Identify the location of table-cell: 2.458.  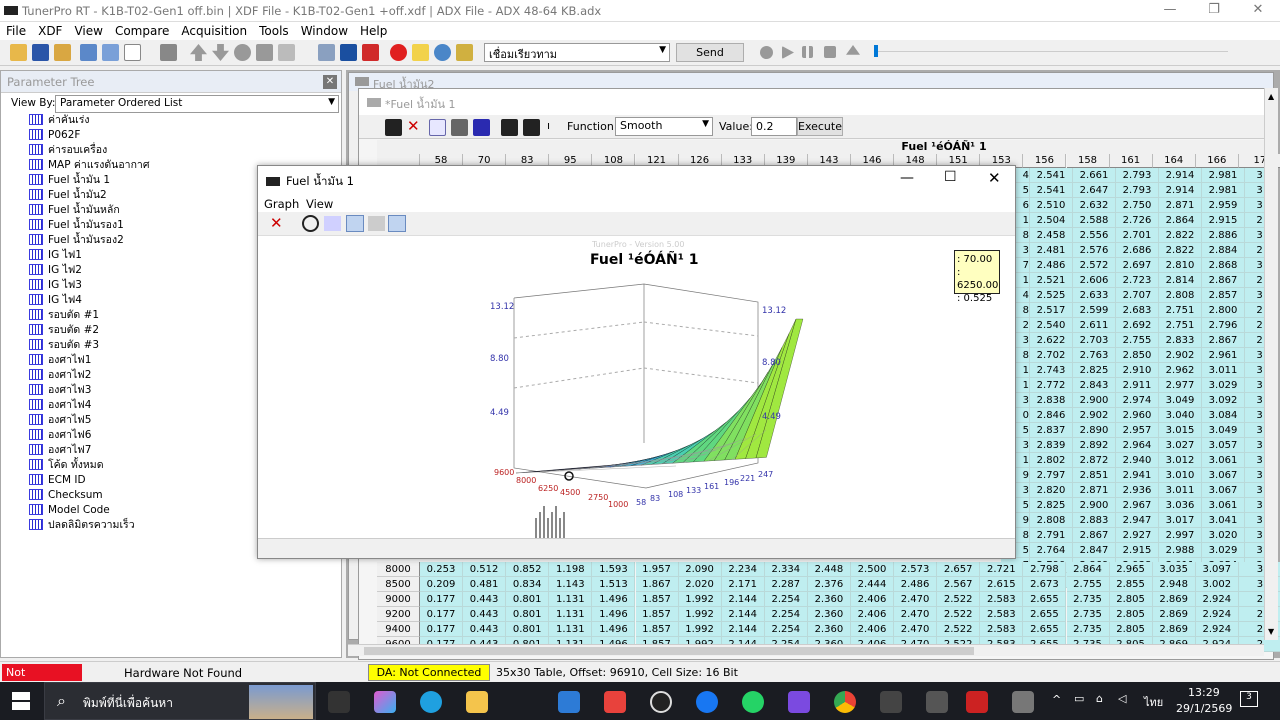
(1051, 235).